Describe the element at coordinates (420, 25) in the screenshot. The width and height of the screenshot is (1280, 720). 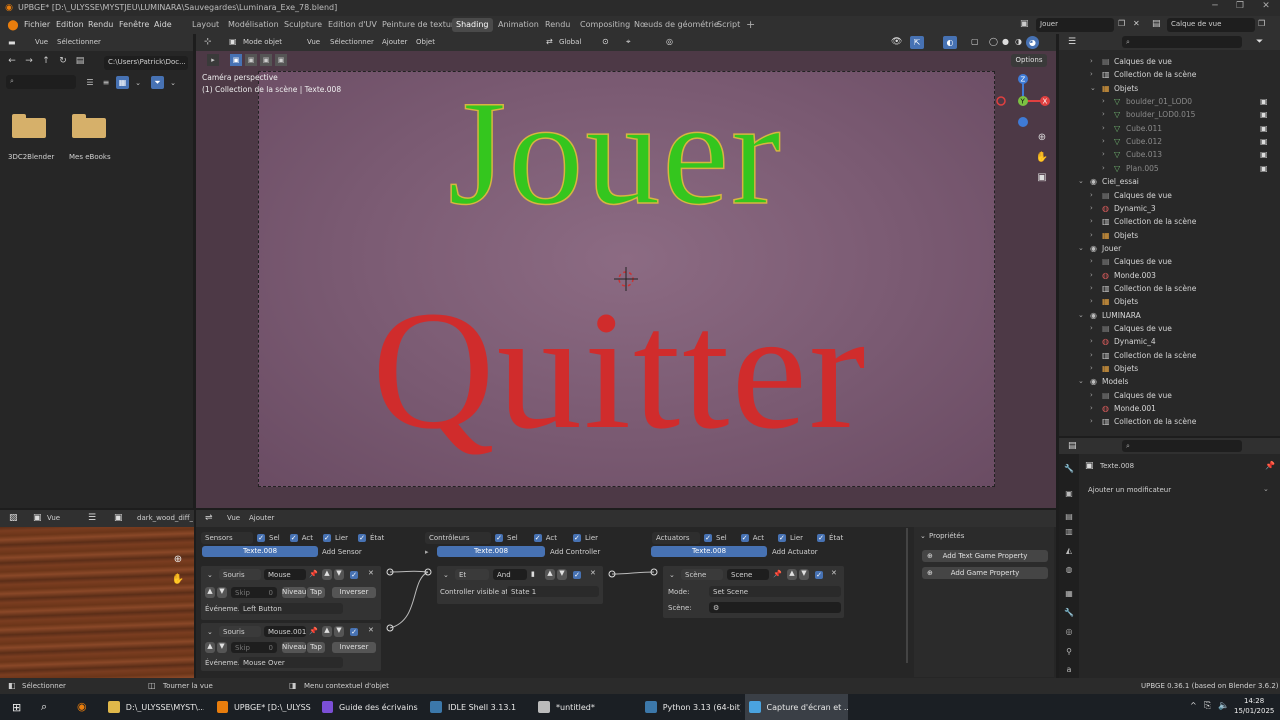
I see `workspace-tab-4: Peinture de texture` at that location.